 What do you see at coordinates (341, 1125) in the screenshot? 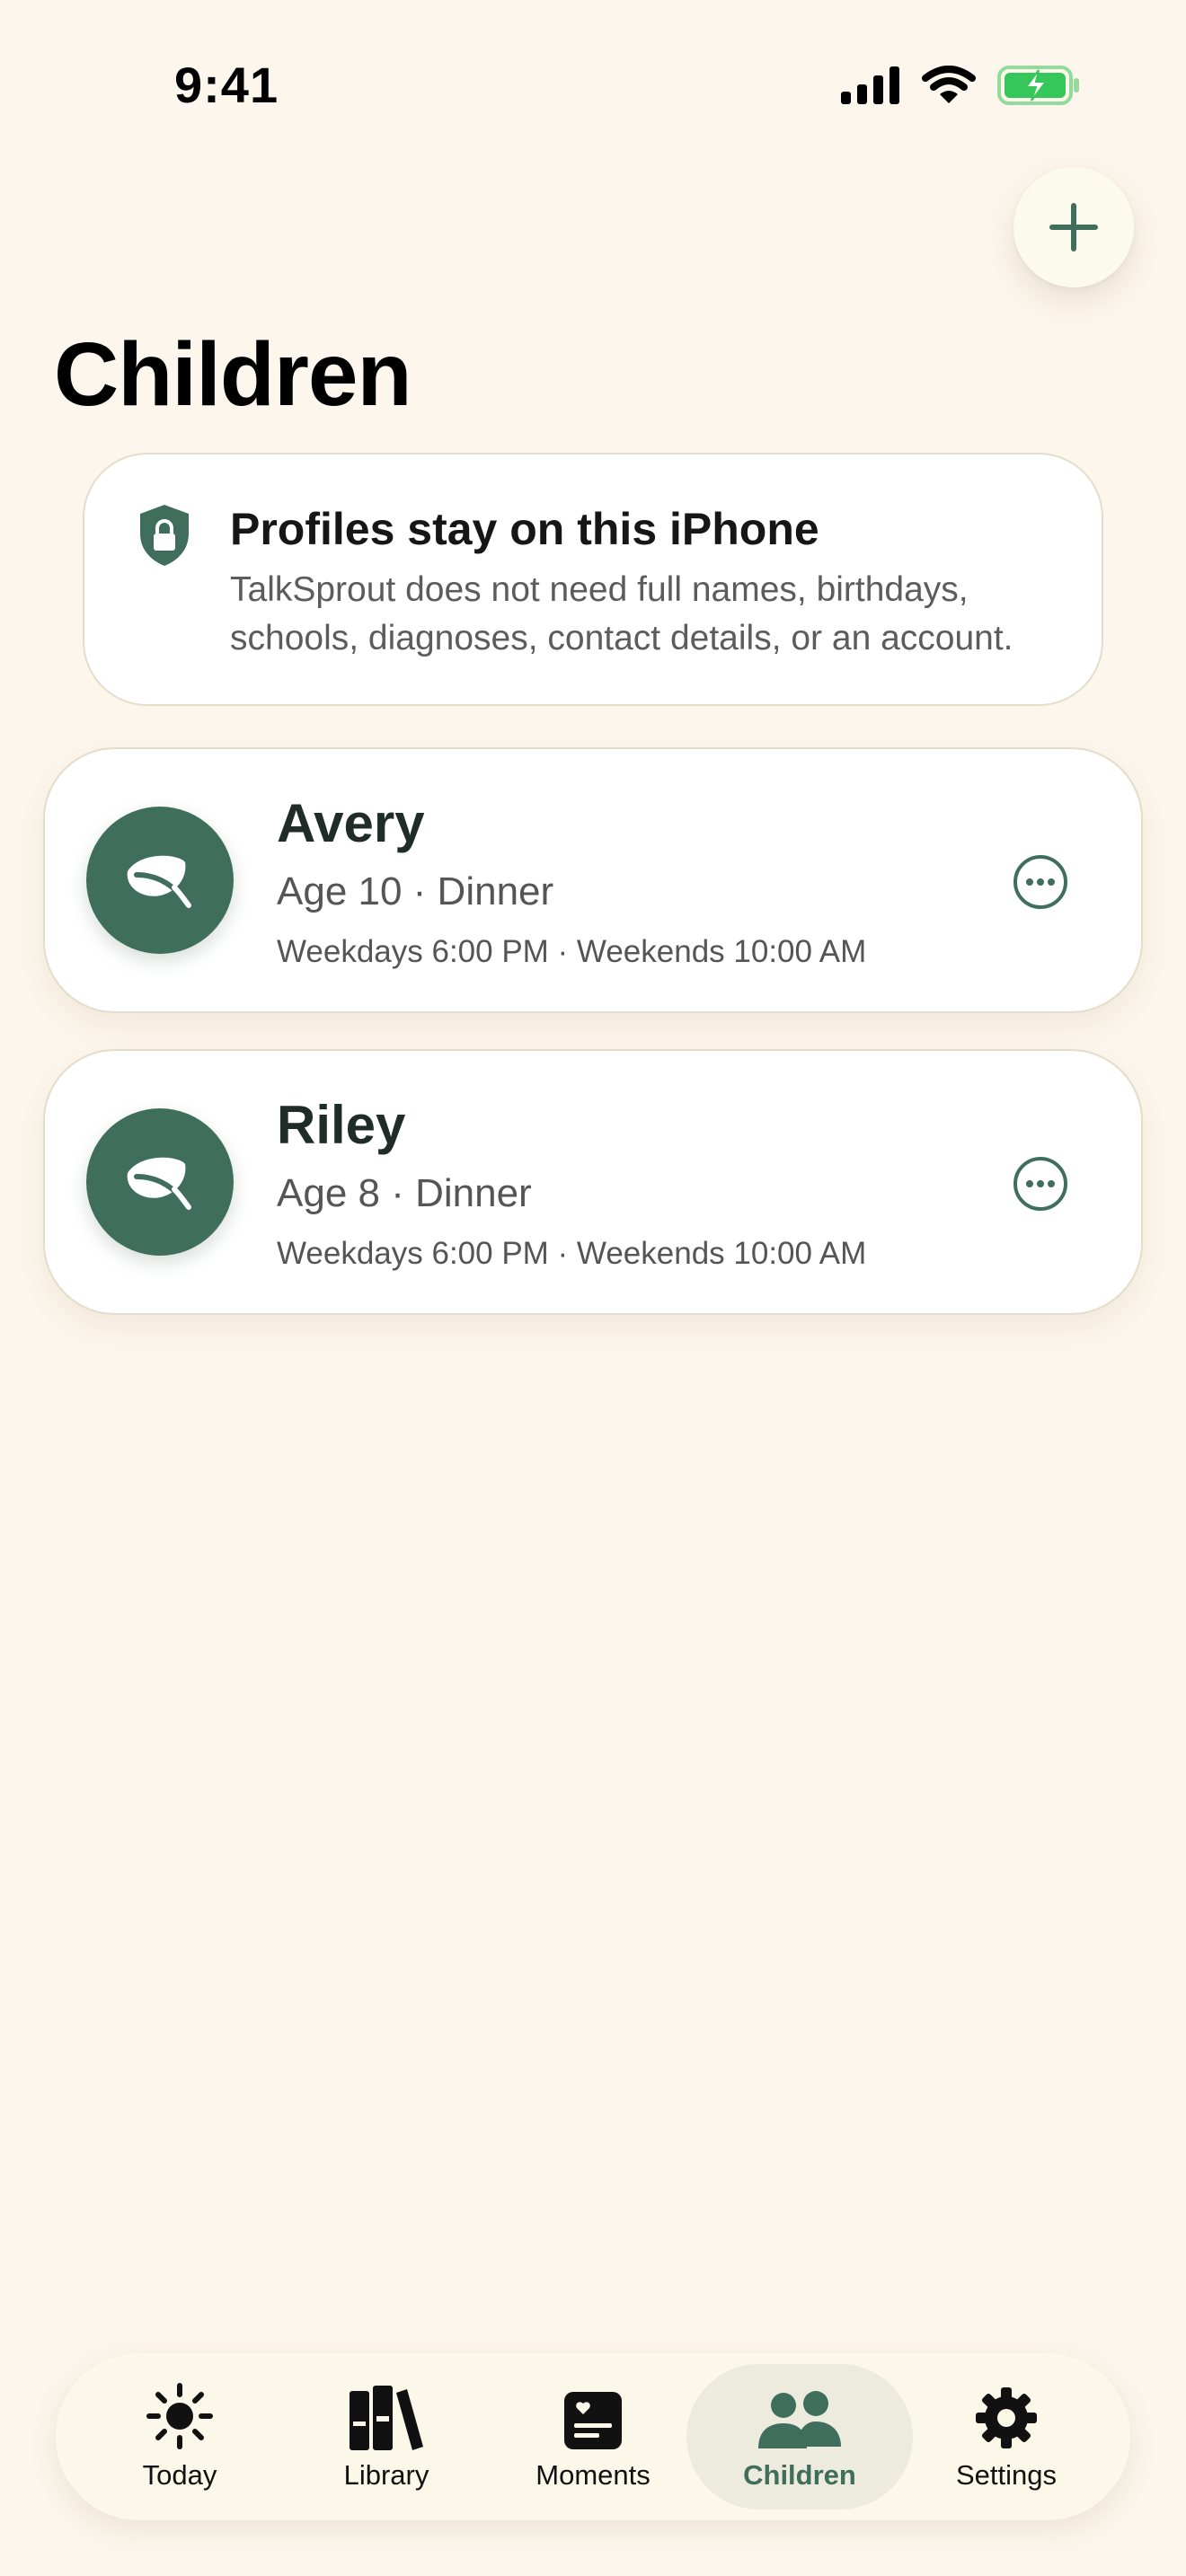
I see `child-name: Riley` at bounding box center [341, 1125].